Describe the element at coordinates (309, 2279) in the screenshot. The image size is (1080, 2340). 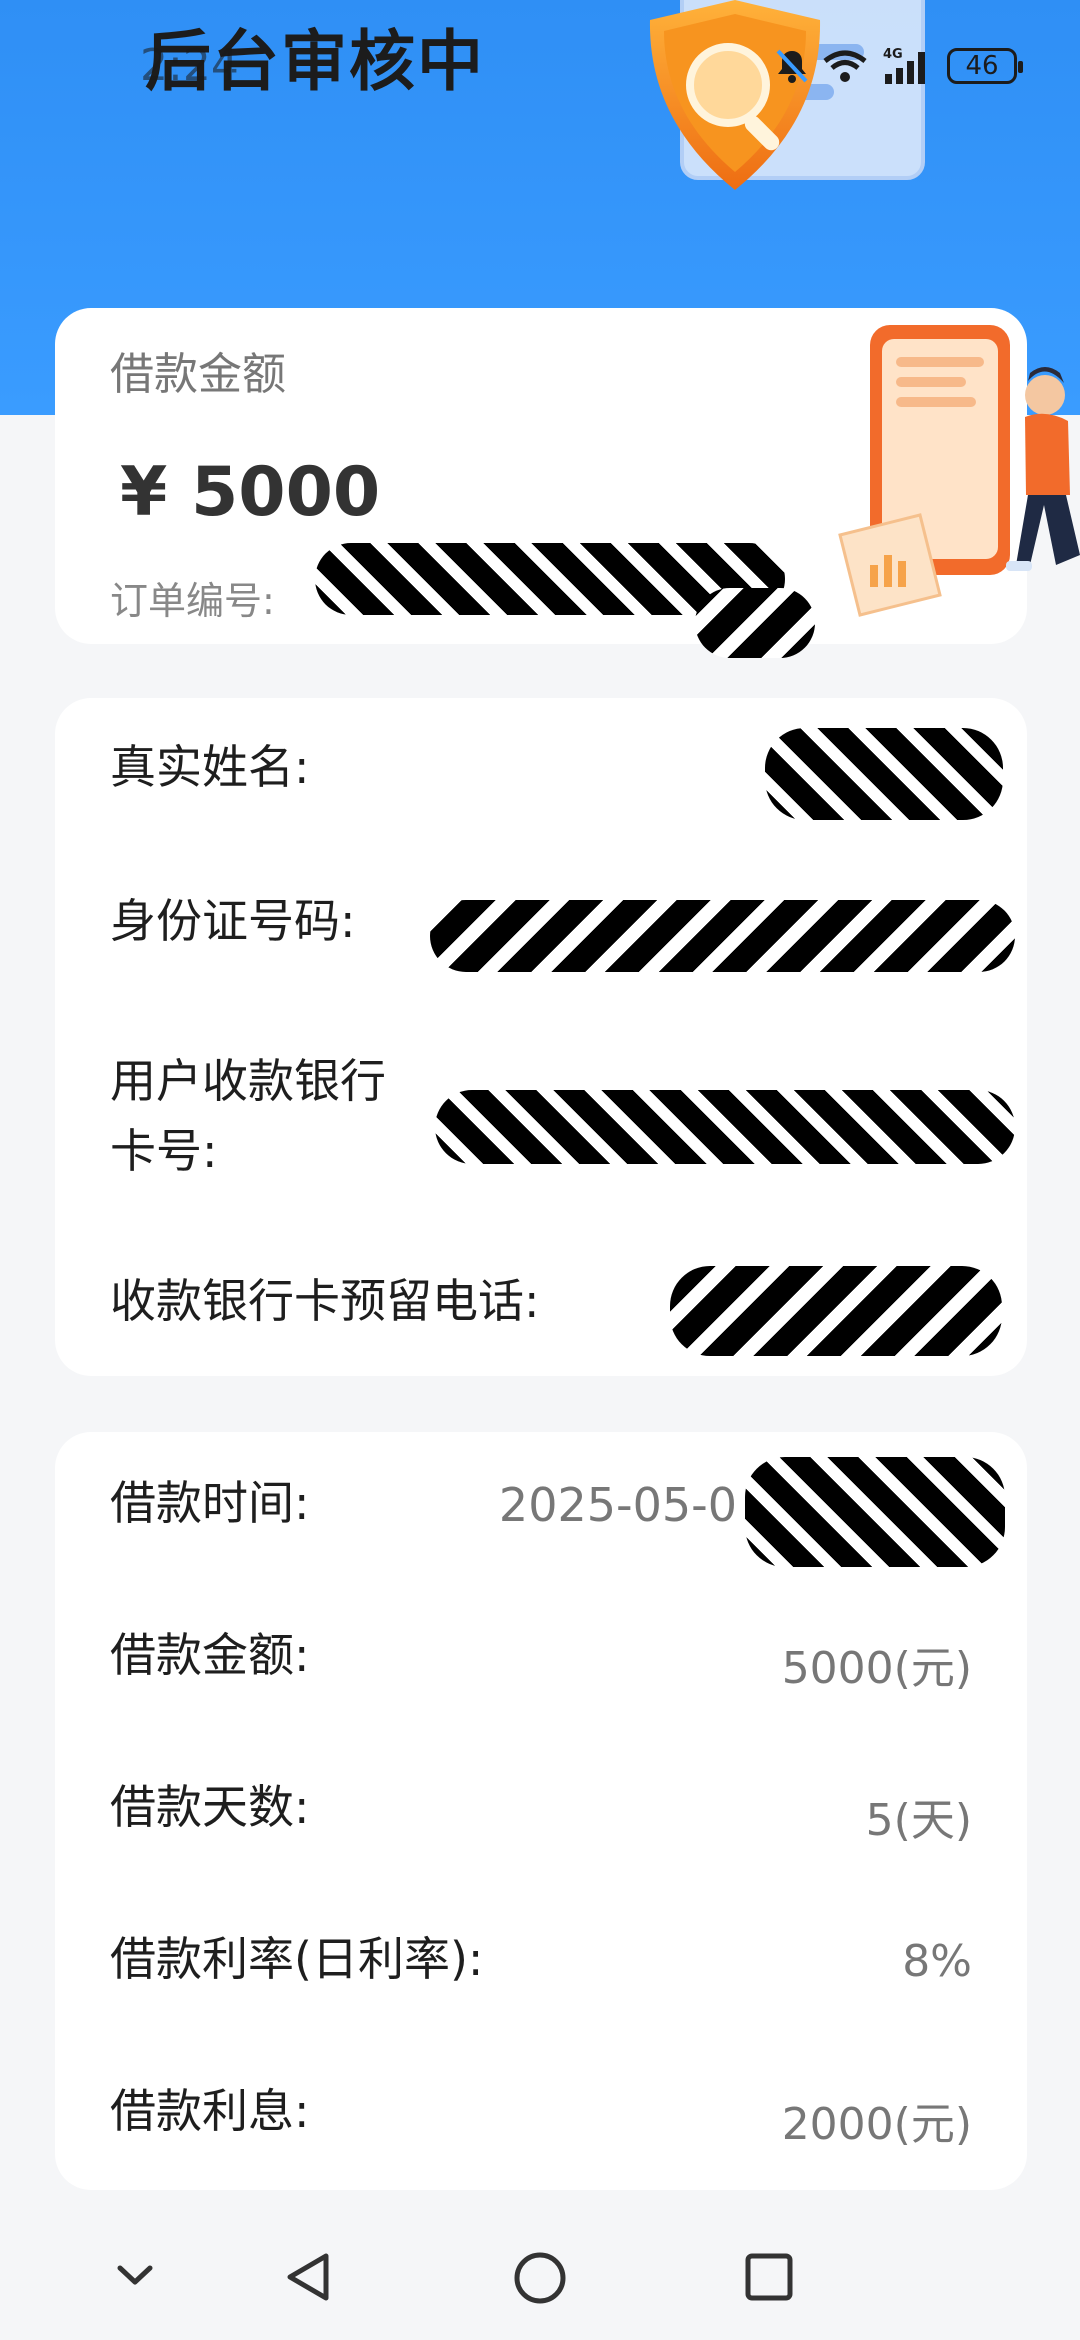
I see `back-icon` at that location.